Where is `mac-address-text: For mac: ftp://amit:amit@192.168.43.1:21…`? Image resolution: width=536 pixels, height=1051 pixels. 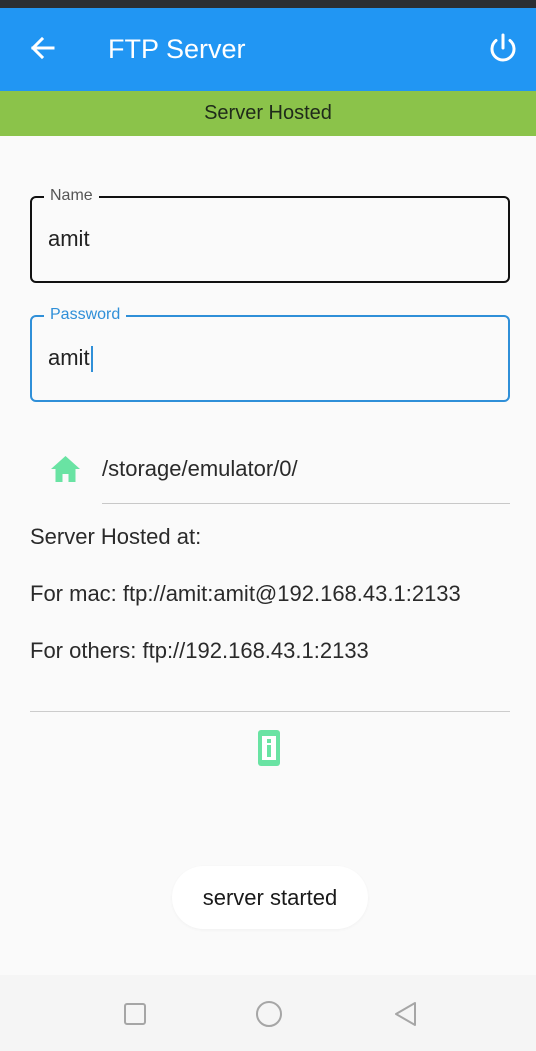 mac-address-text: For mac: ftp://amit:amit@192.168.43.1:21… is located at coordinates (245, 593).